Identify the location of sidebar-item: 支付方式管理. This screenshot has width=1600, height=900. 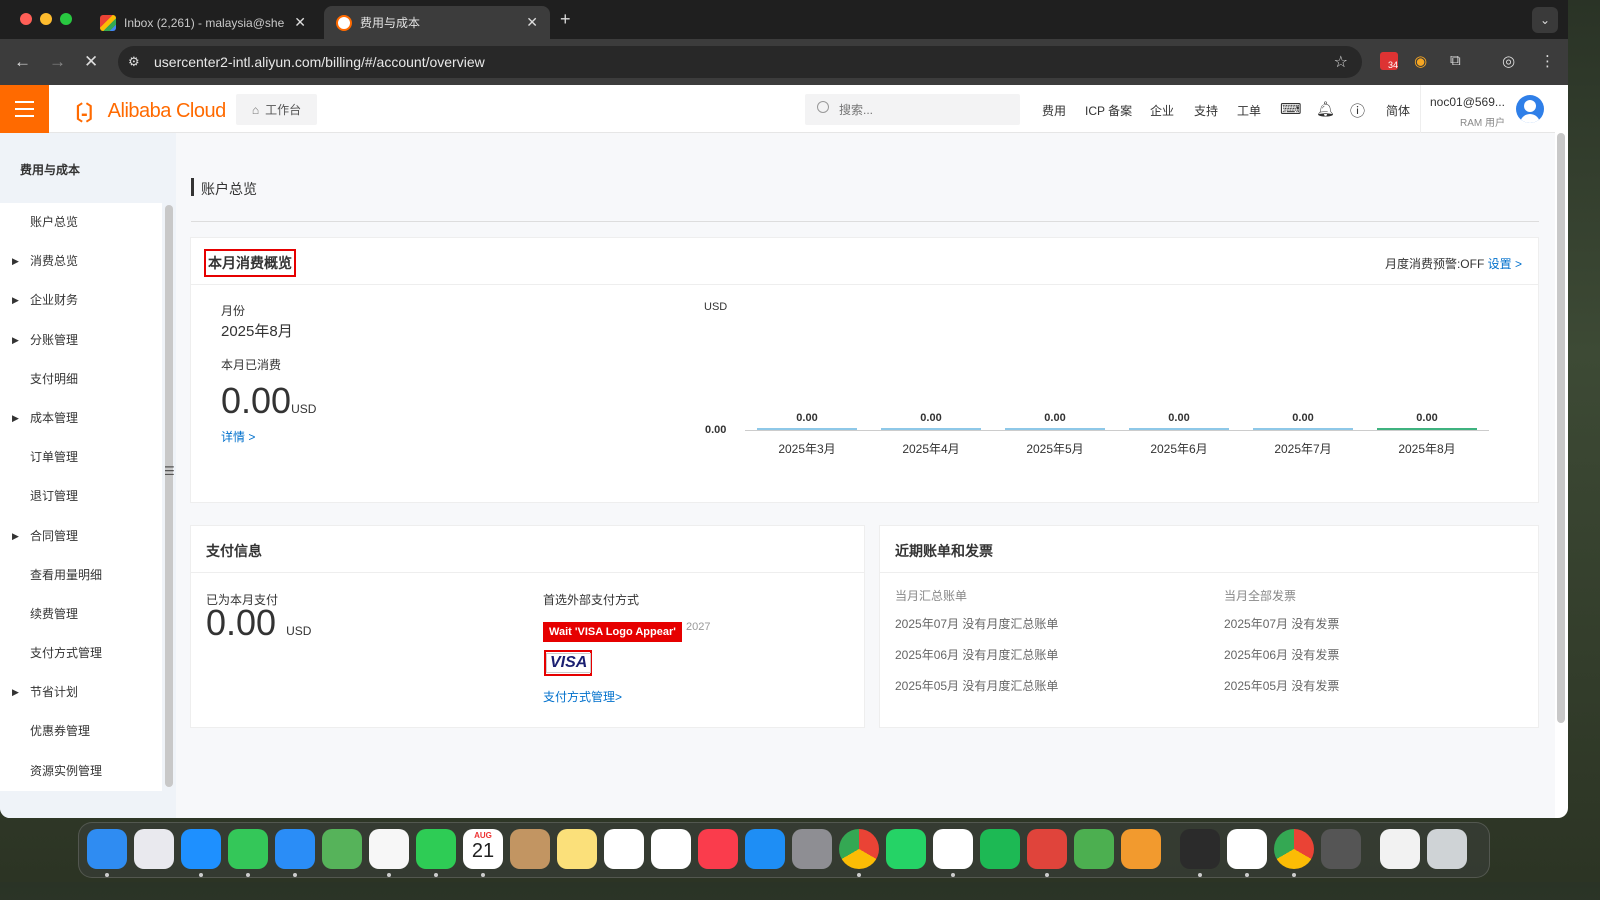
(81, 653).